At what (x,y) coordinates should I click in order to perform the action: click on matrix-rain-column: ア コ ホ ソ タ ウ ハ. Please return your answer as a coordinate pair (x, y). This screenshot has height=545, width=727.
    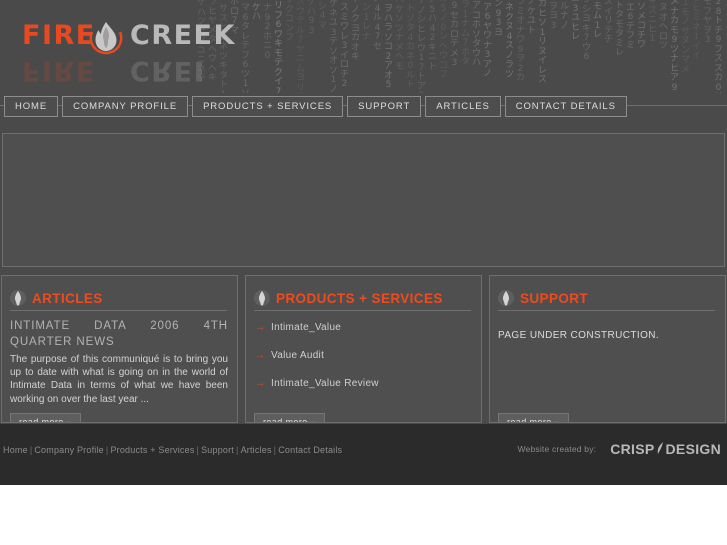
    Looking at the image, I should click on (476, 34).